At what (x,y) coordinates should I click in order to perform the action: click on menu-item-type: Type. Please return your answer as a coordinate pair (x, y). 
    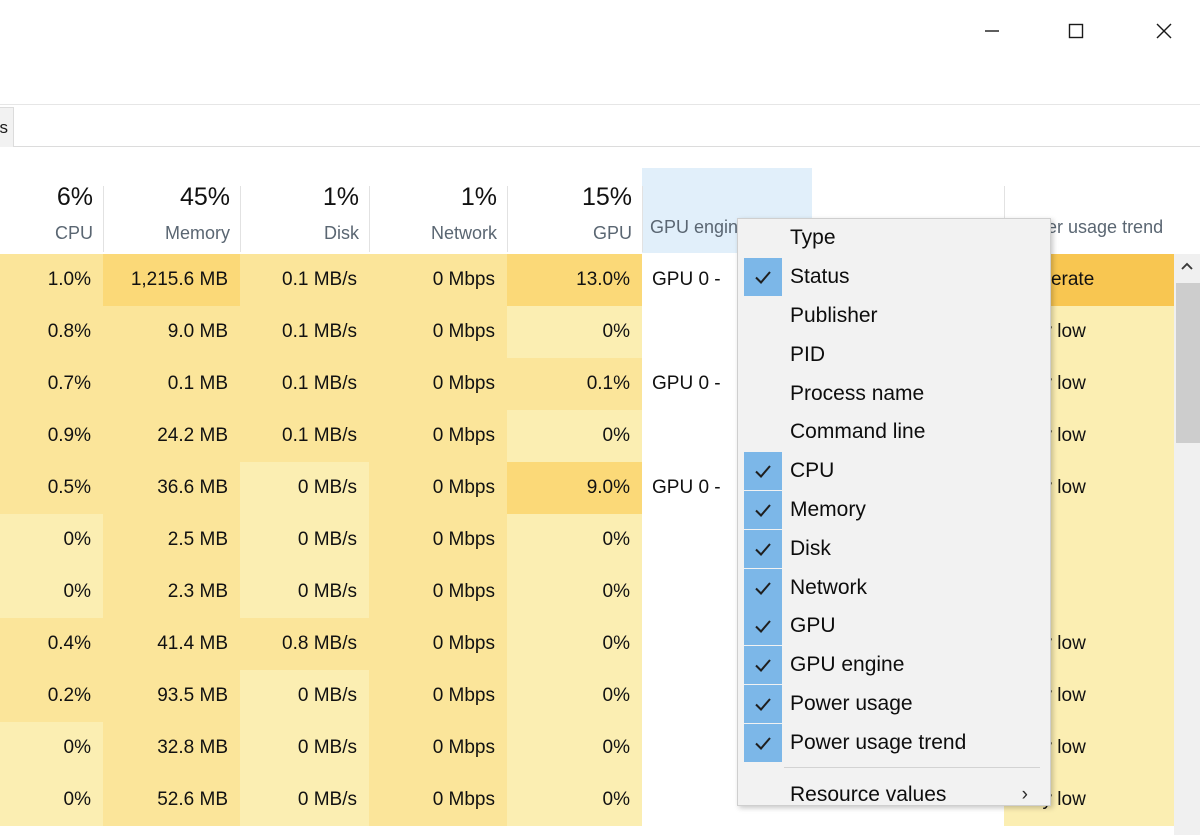
    Looking at the image, I should click on (894, 238).